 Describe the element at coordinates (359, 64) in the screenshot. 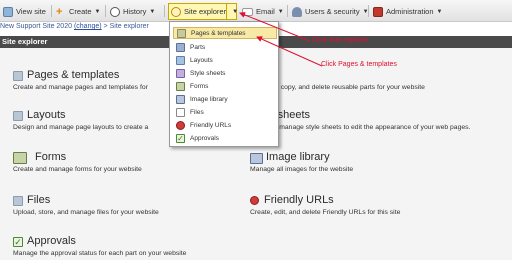

I see `annotation-click-pages-templates: Click Pages & templates` at that location.